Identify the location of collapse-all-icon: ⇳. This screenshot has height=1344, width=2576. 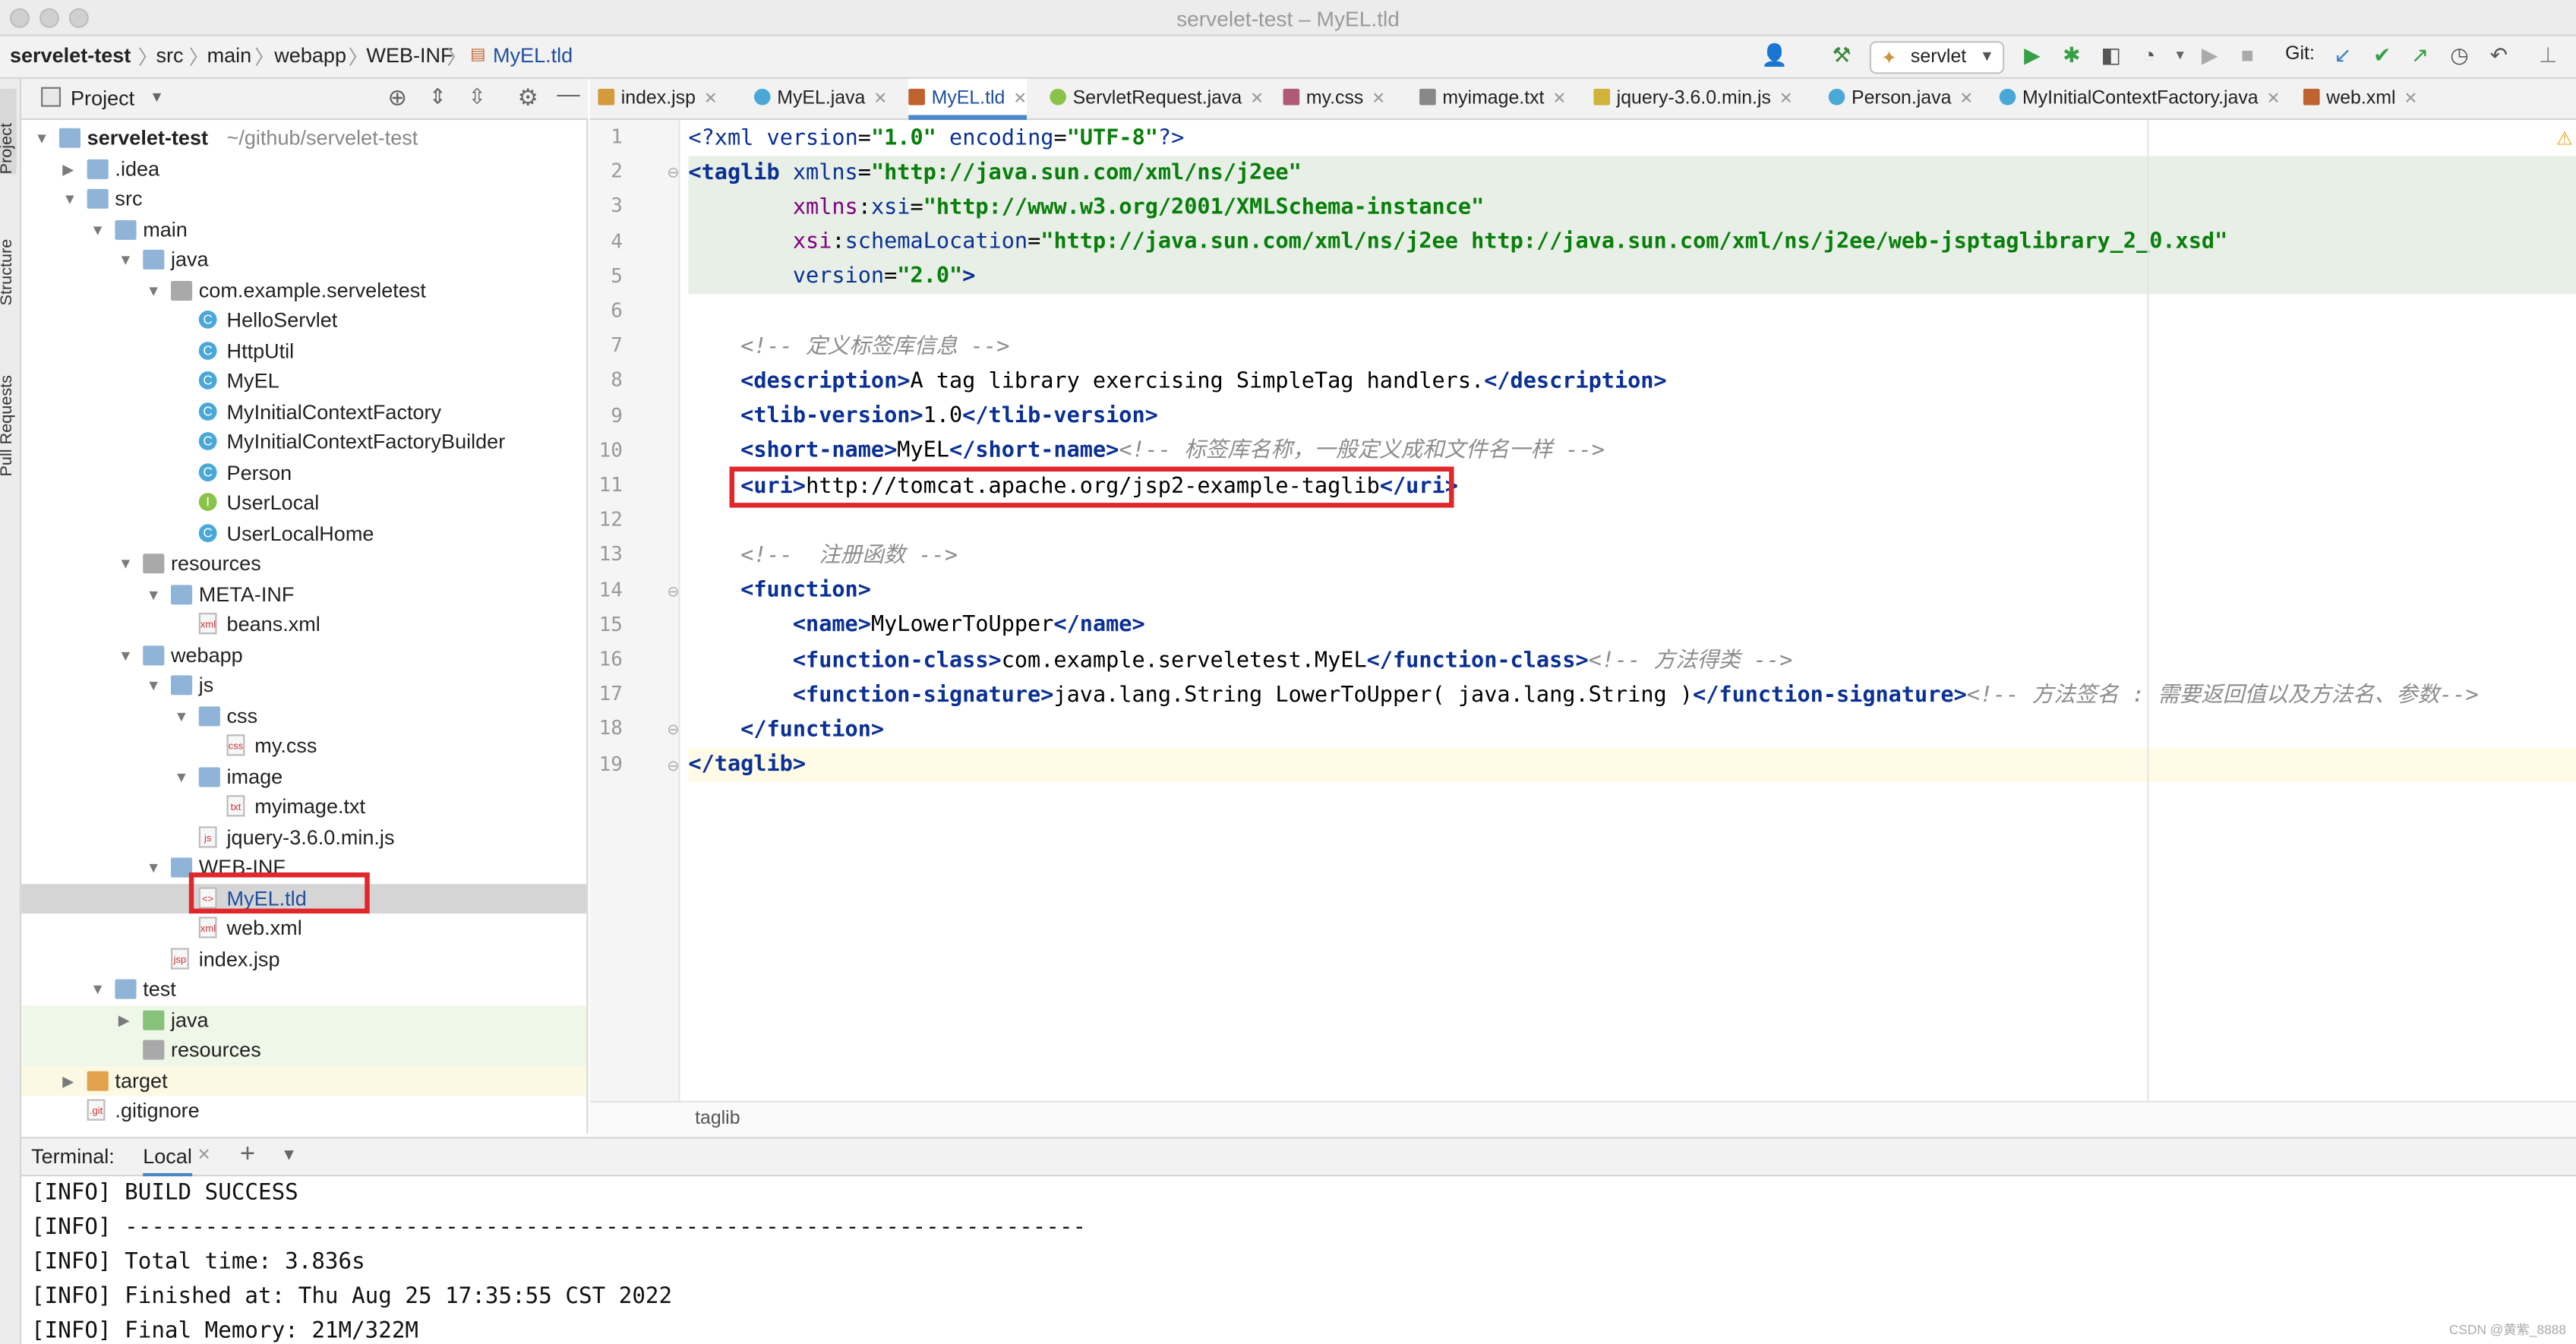
(478, 97).